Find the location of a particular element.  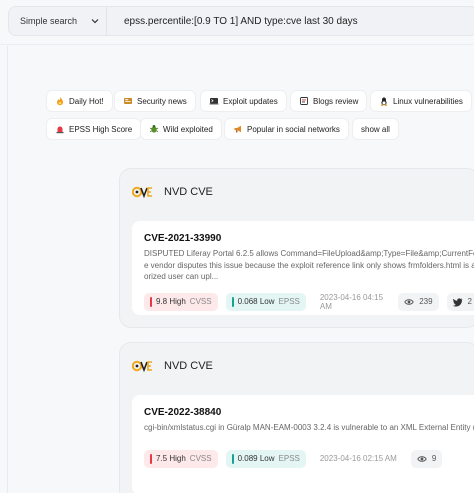

chip-wild-exploited: Wild exploited is located at coordinates (181, 129).